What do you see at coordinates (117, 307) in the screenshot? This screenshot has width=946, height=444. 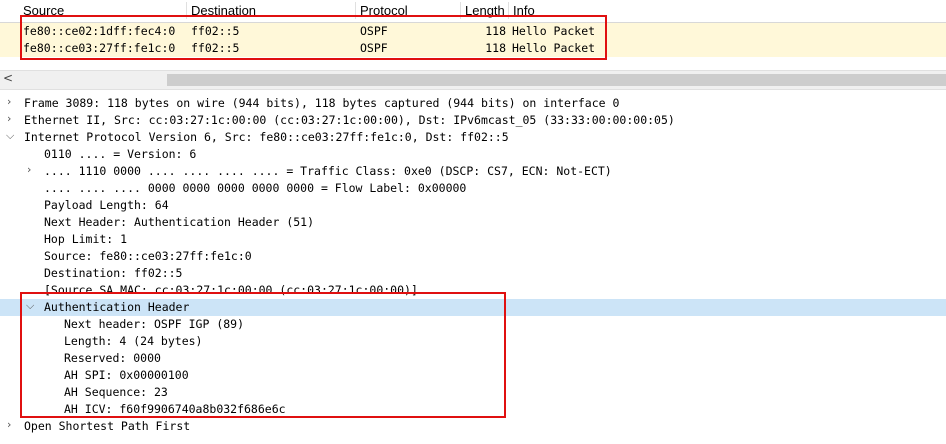 I see `tree-item-label: Authentication Header` at bounding box center [117, 307].